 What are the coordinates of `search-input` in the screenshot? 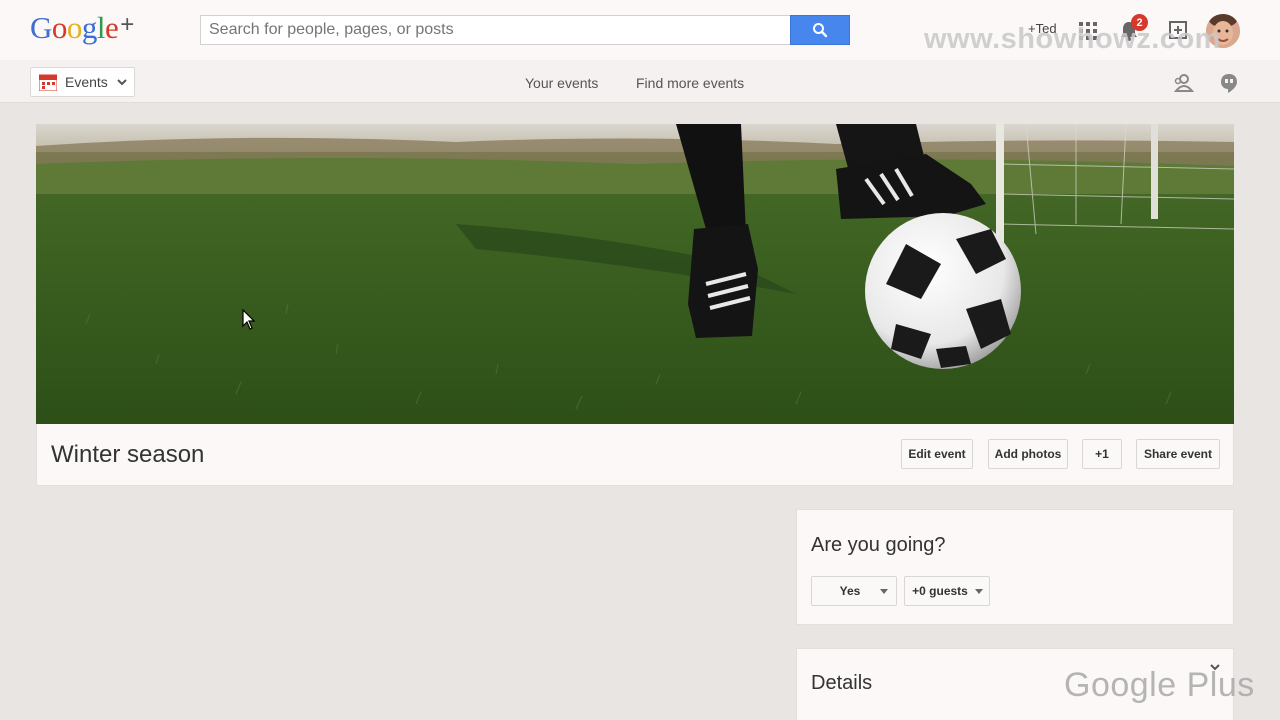 It's located at (495, 30).